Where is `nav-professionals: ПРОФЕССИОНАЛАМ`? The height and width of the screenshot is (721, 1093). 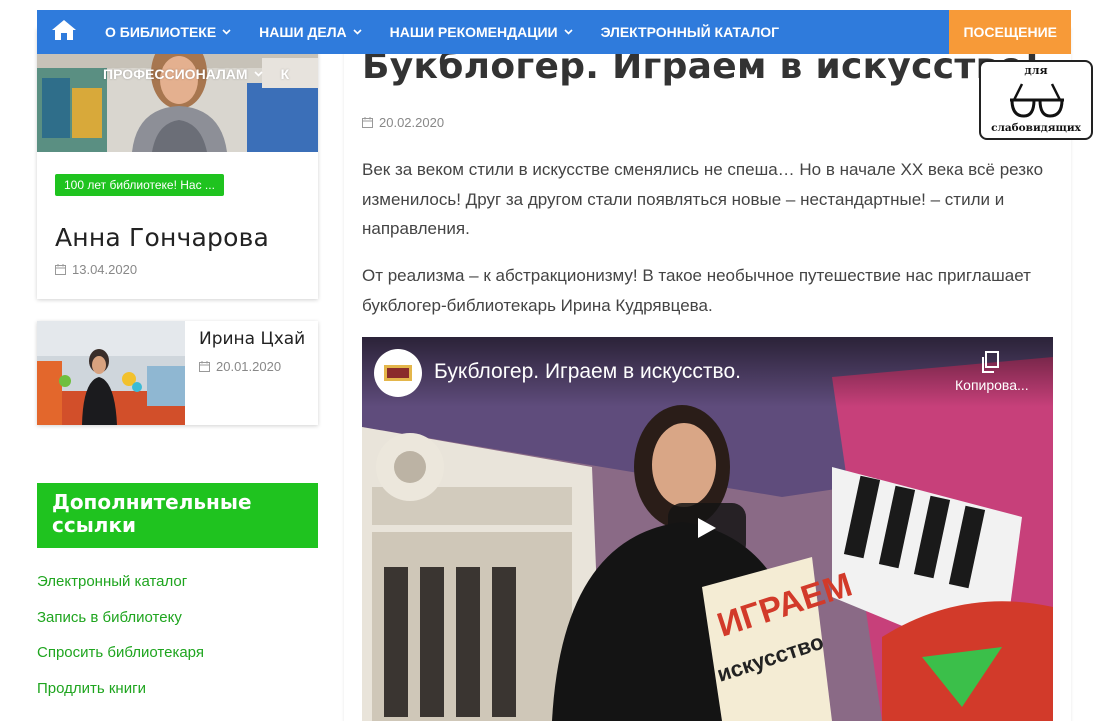
nav-professionals: ПРОФЕССИОНАЛАМ is located at coordinates (175, 74).